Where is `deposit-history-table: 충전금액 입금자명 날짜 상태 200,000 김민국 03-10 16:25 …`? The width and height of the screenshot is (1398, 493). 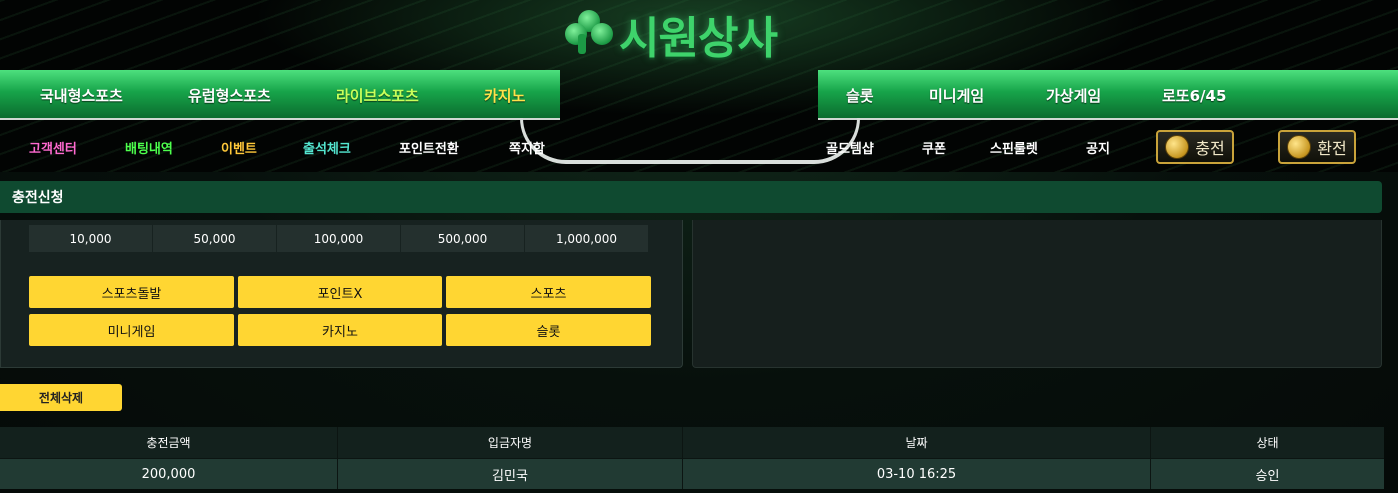
deposit-history-table: 충전금액 입금자명 날짜 상태 200,000 김민국 03-10 16:25 … is located at coordinates (692, 458).